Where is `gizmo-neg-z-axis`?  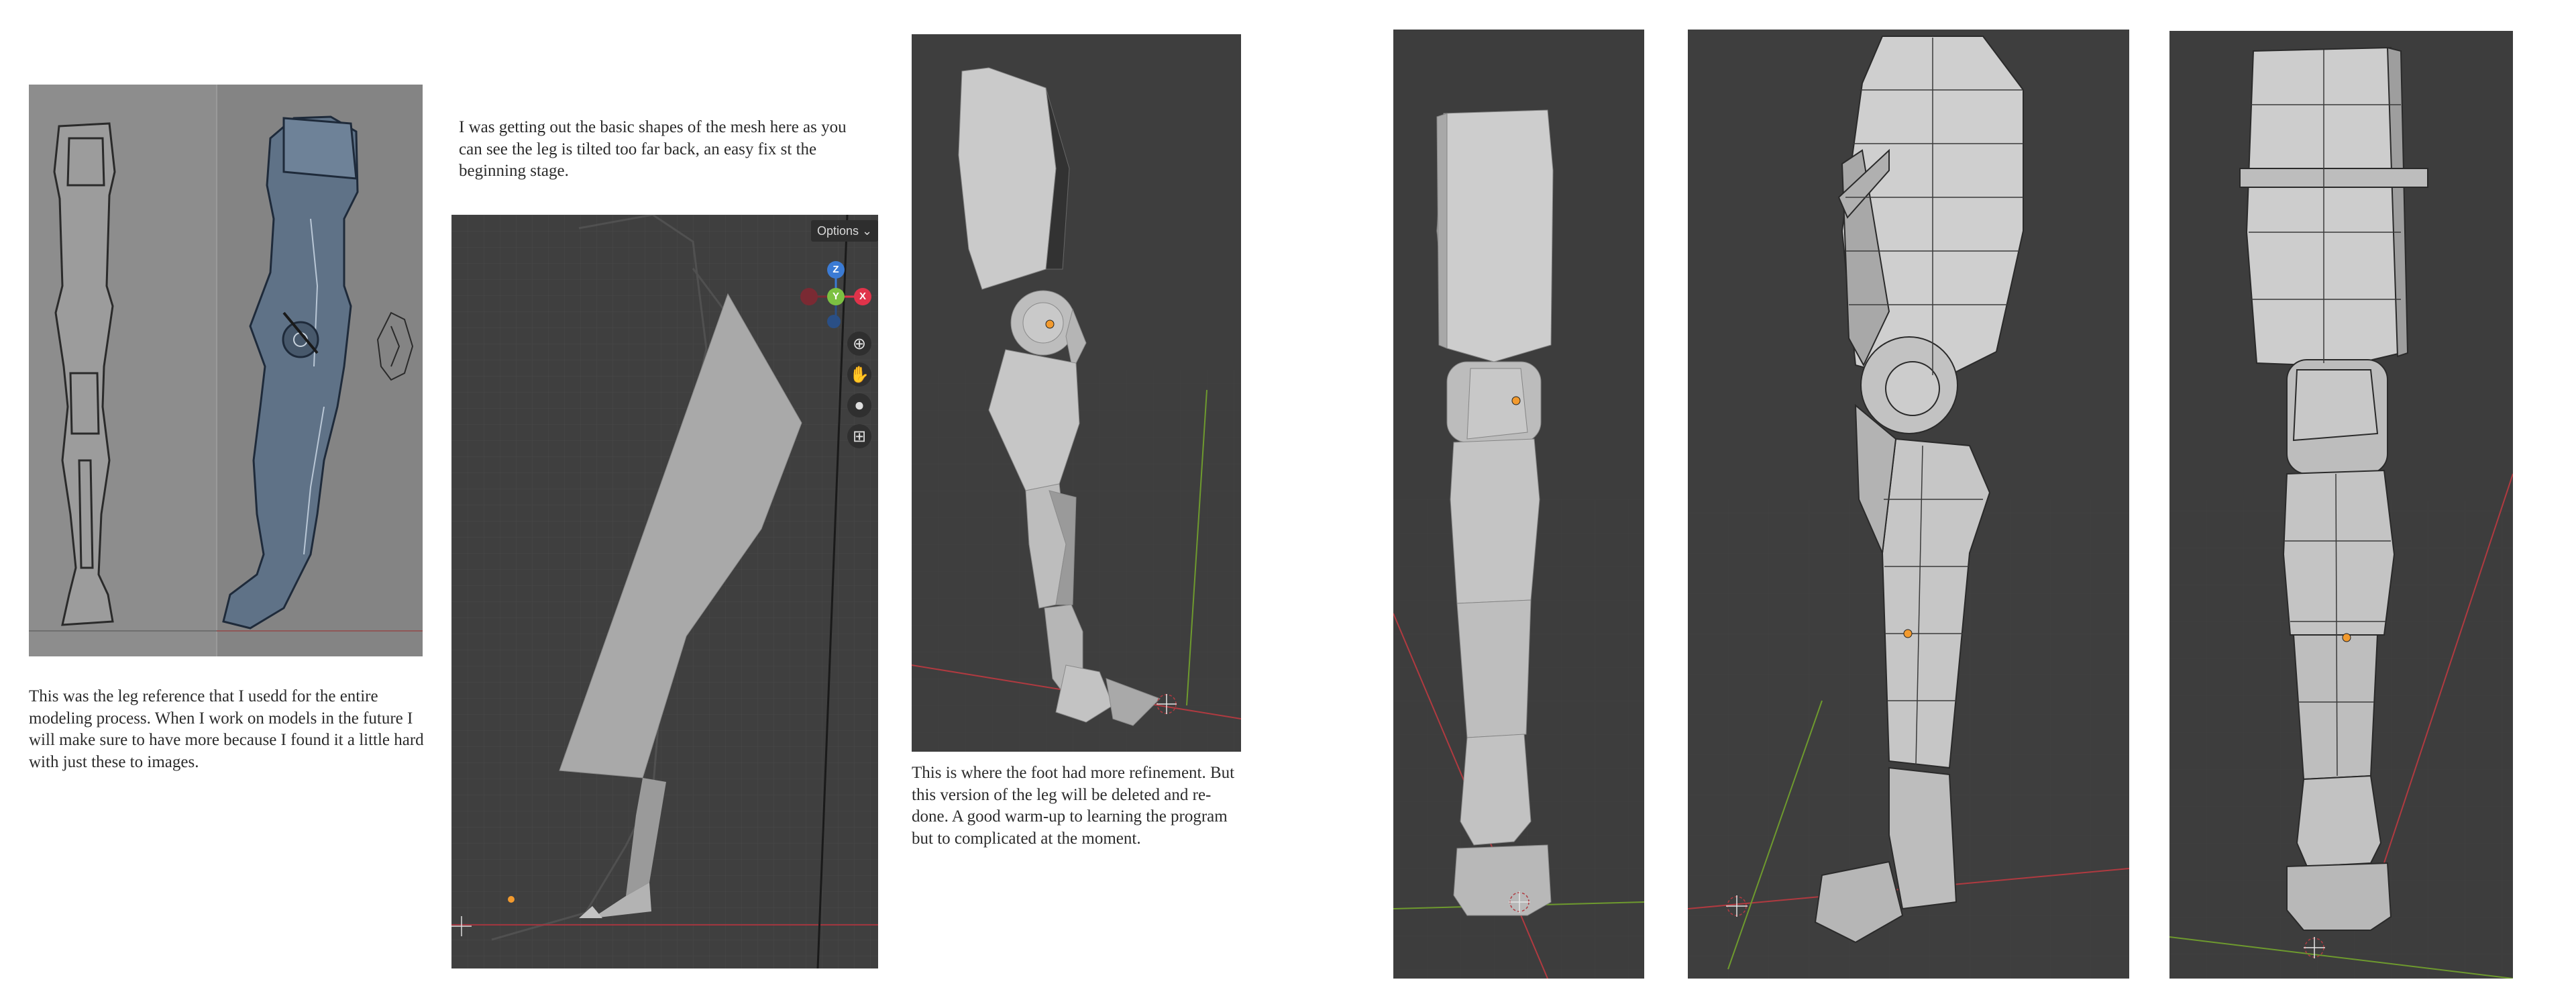 gizmo-neg-z-axis is located at coordinates (834, 321).